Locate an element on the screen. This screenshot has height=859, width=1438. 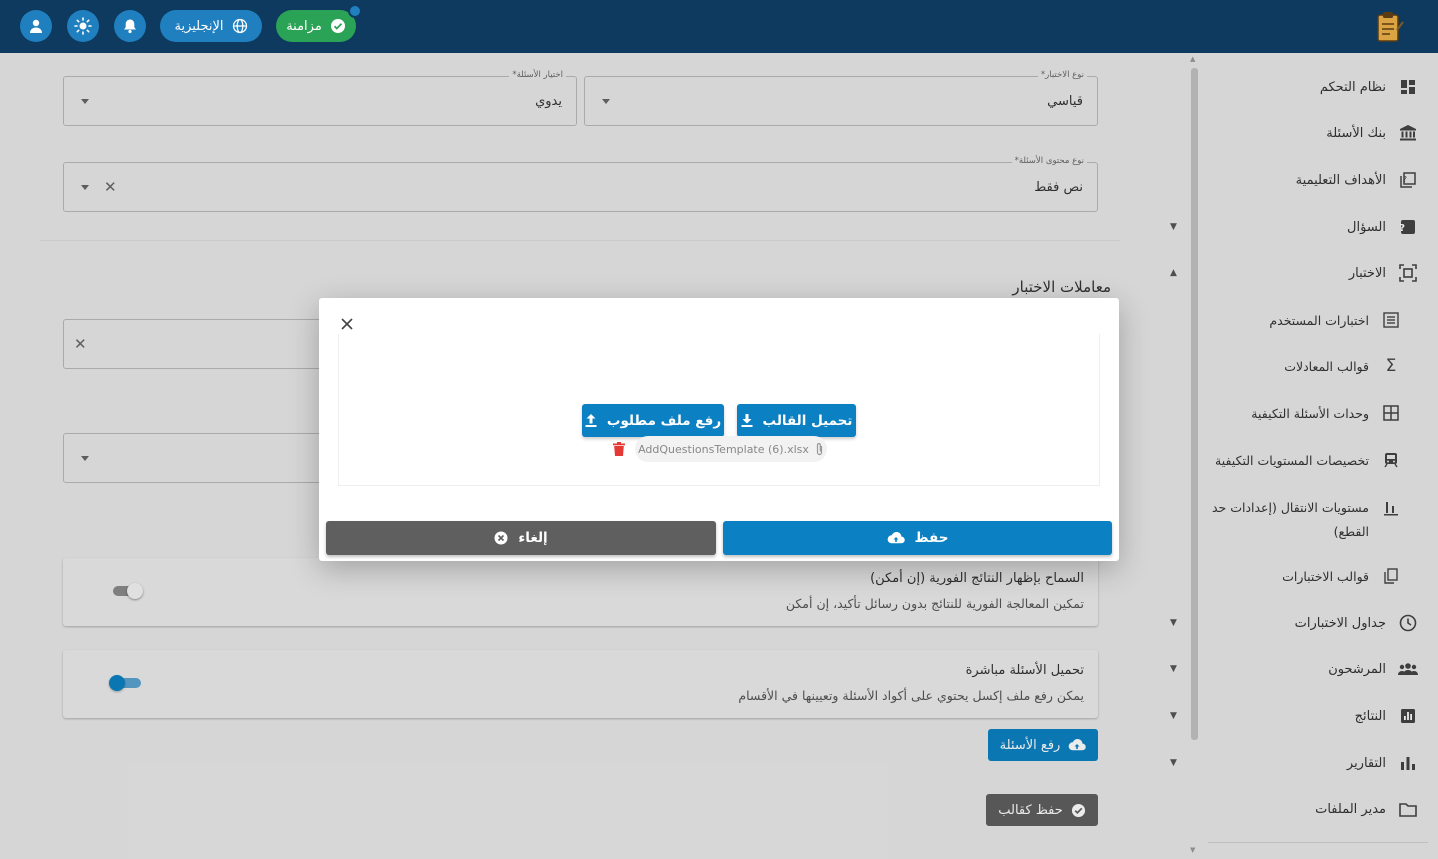
bell-icon is located at coordinates (130, 26).